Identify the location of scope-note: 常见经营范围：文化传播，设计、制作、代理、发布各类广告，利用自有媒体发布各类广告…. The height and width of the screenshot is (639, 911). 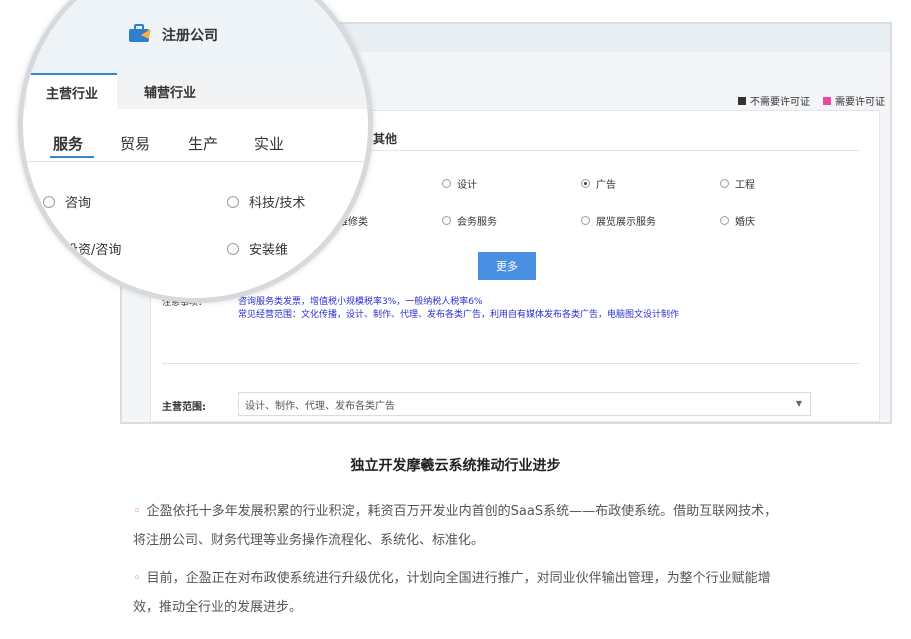
(459, 315).